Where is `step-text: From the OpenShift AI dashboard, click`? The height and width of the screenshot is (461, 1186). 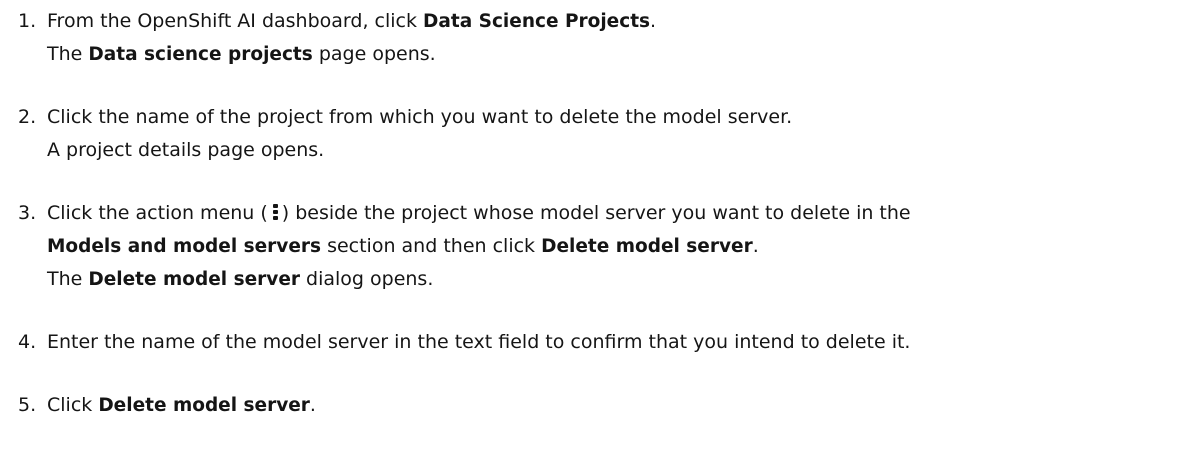 step-text: From the OpenShift AI dashboard, click is located at coordinates (235, 21).